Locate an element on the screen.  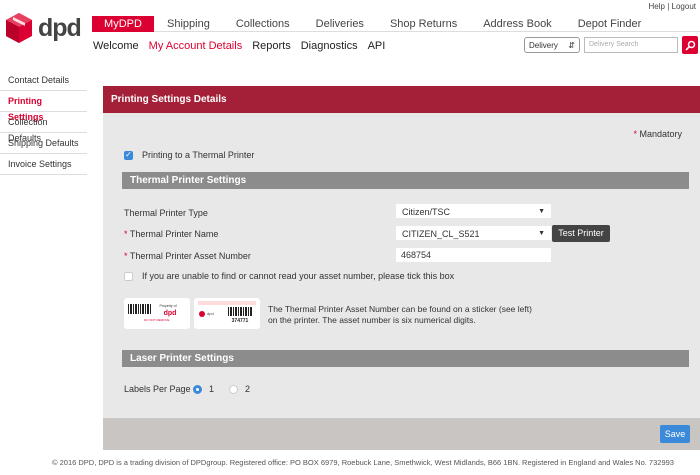
search-type-select: Delivery ⇵ is located at coordinates (552, 45).